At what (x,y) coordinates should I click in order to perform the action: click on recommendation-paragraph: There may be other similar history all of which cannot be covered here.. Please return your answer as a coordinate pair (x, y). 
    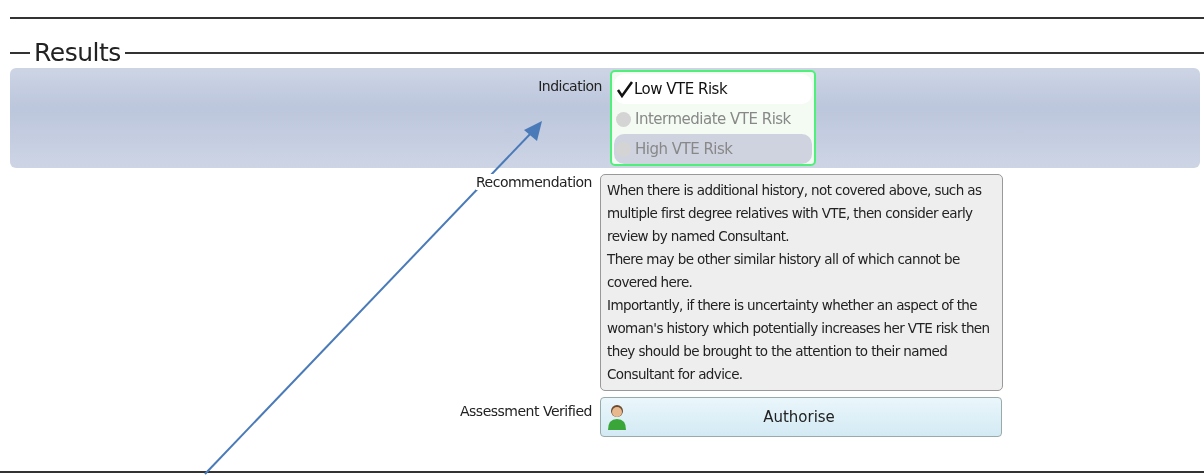
    Looking at the image, I should click on (784, 271).